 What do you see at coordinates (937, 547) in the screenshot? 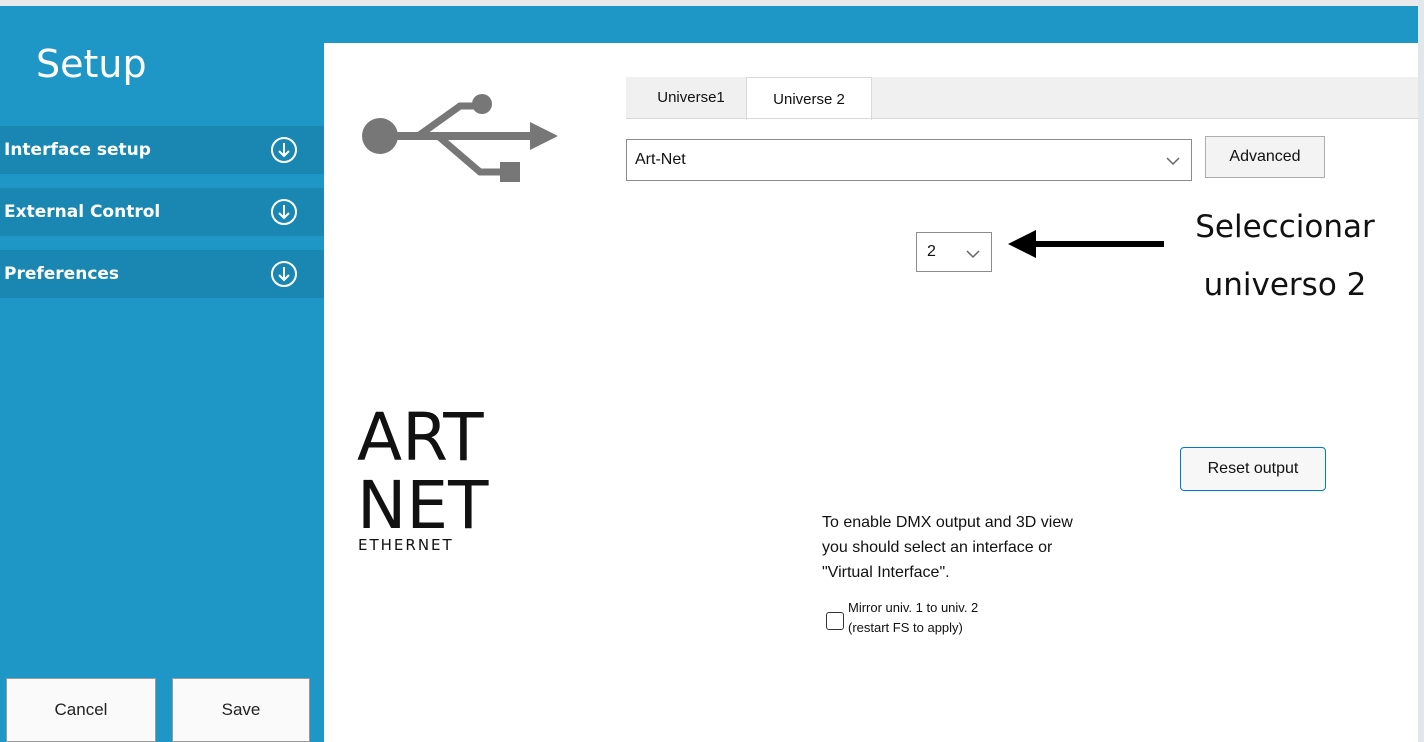
I see `info-line: you should select an interface or` at bounding box center [937, 547].